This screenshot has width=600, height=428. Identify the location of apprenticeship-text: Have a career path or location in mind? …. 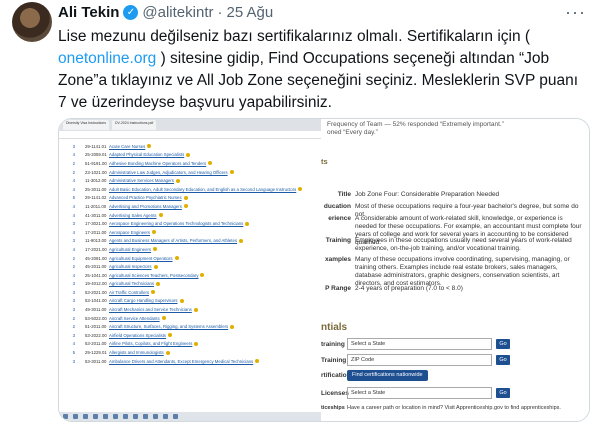
(454, 408).